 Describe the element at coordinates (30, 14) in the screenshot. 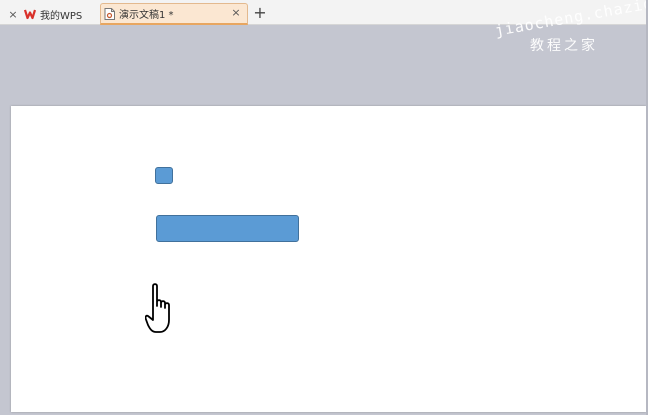

I see `wps-logo-icon` at that location.